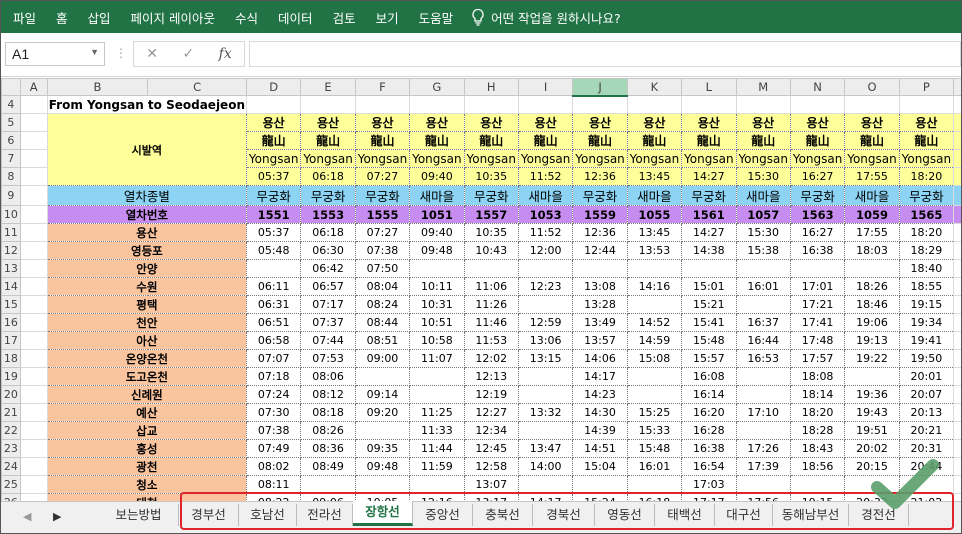 This screenshot has height=534, width=962. Describe the element at coordinates (328, 394) in the screenshot. I see `time-cell: 08:12` at that location.